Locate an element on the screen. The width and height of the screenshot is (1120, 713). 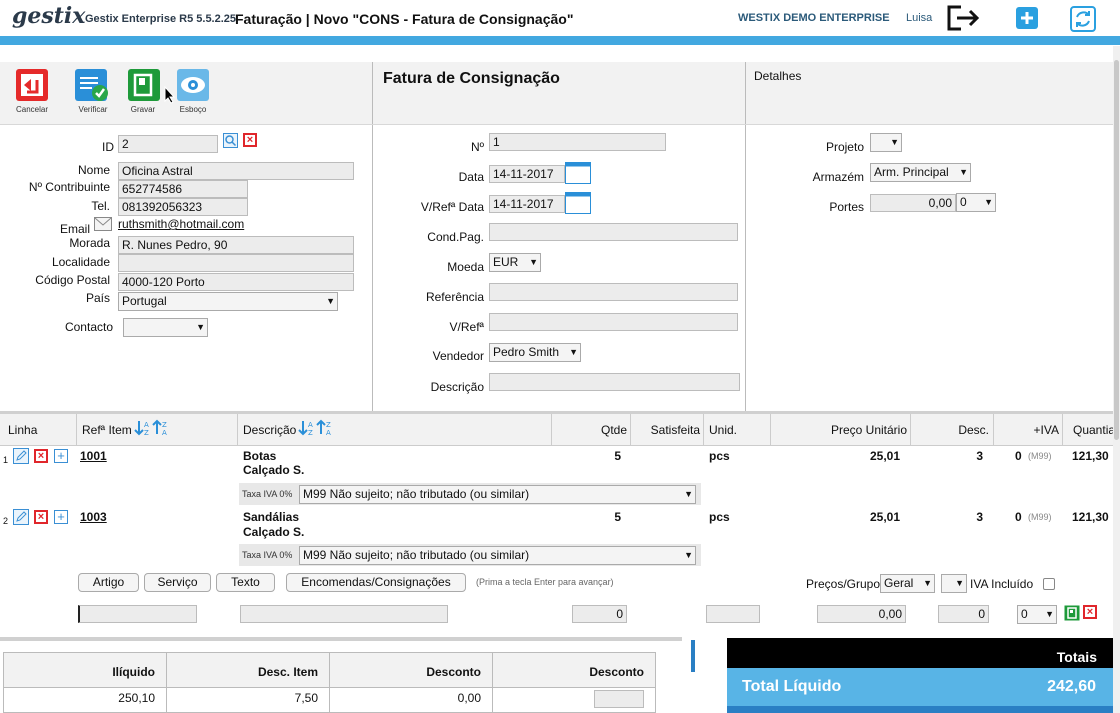
invoice-ref-date-label: V/Refª Data is located at coordinates (452, 207).